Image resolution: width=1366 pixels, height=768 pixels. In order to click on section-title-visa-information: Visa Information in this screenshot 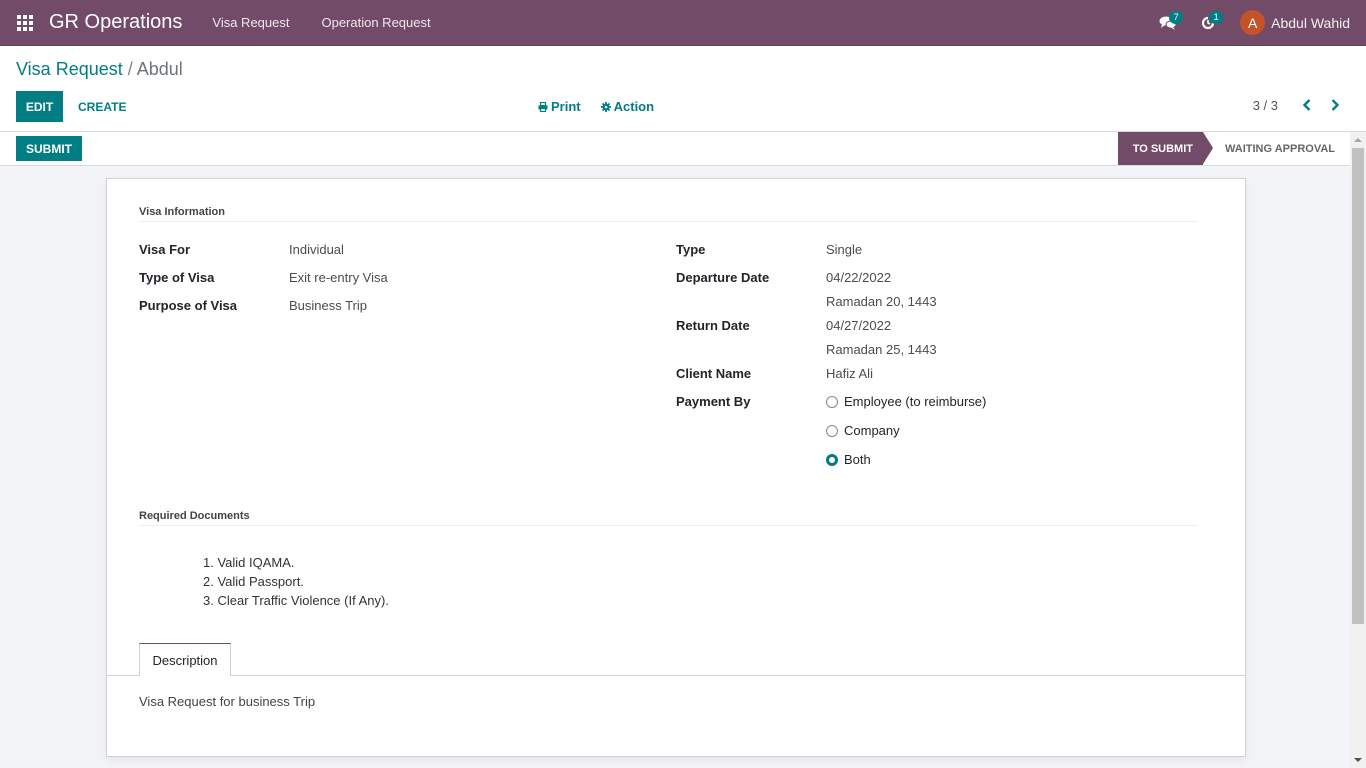, I will do `click(182, 212)`.